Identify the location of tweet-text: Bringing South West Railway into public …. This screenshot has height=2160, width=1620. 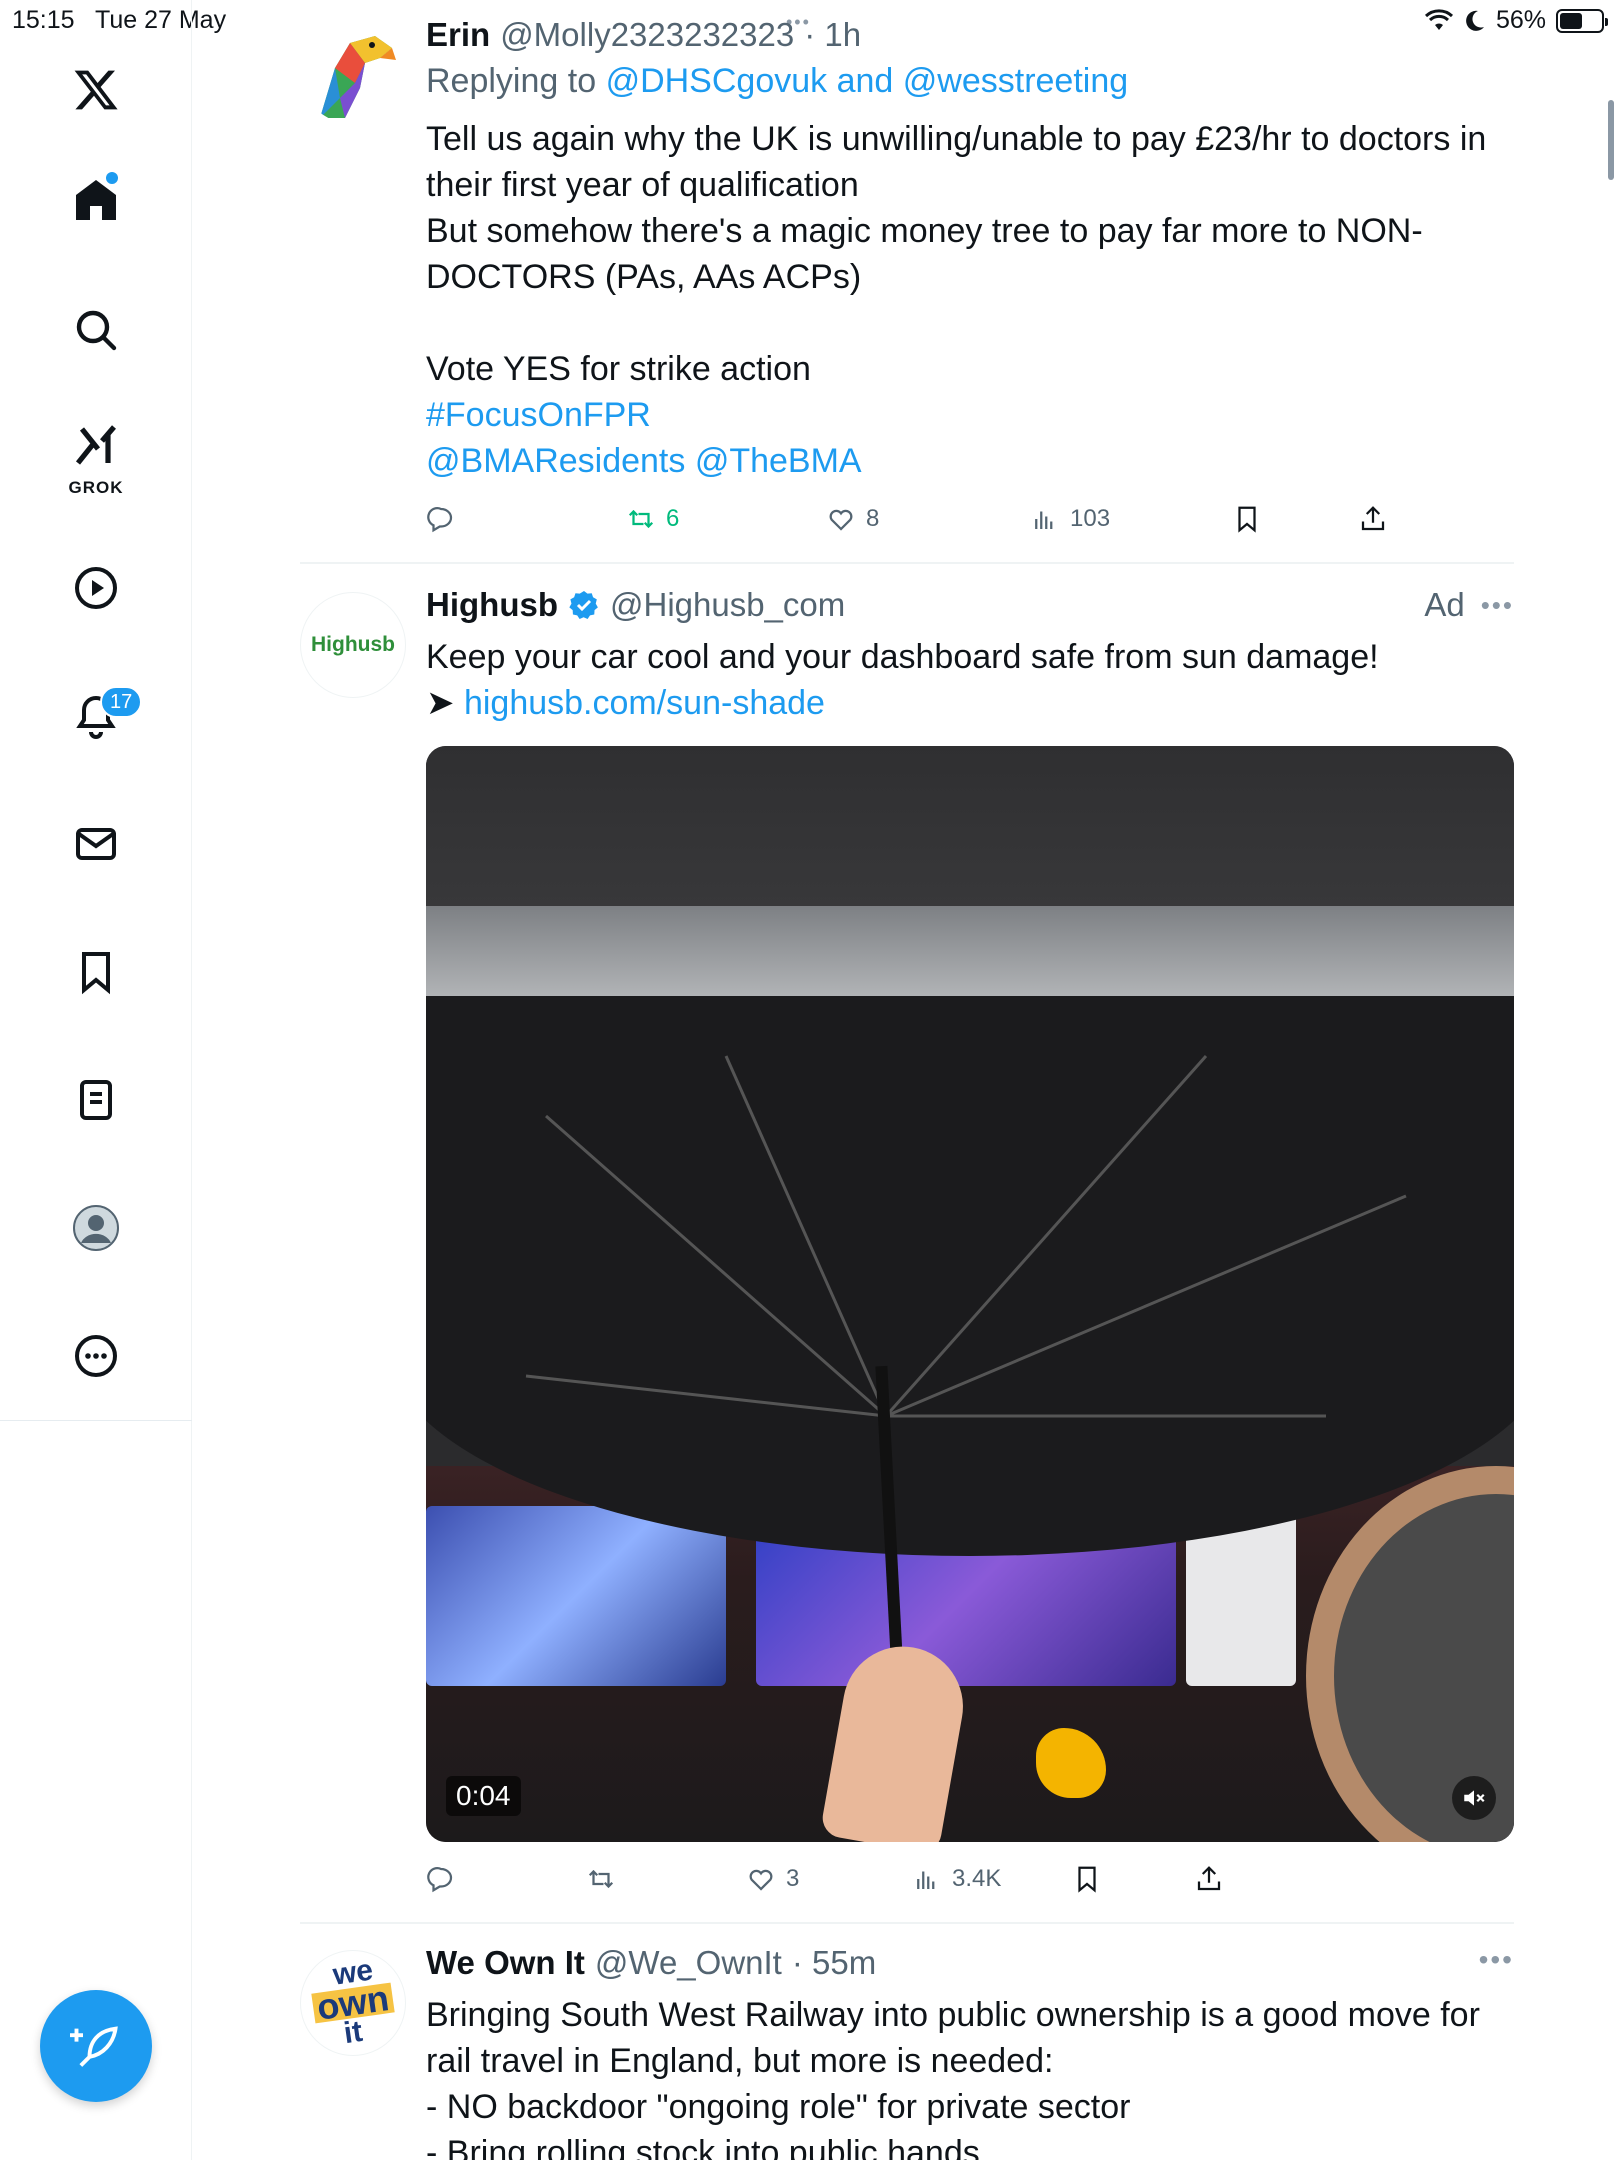
(971, 2076).